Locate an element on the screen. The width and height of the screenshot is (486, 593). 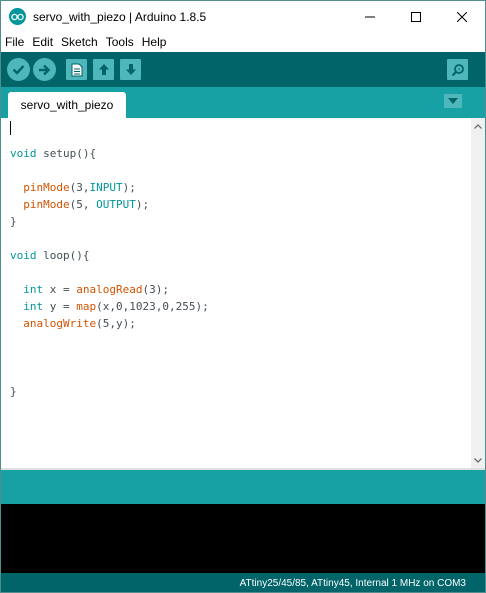
maximize-icon is located at coordinates (416, 16).